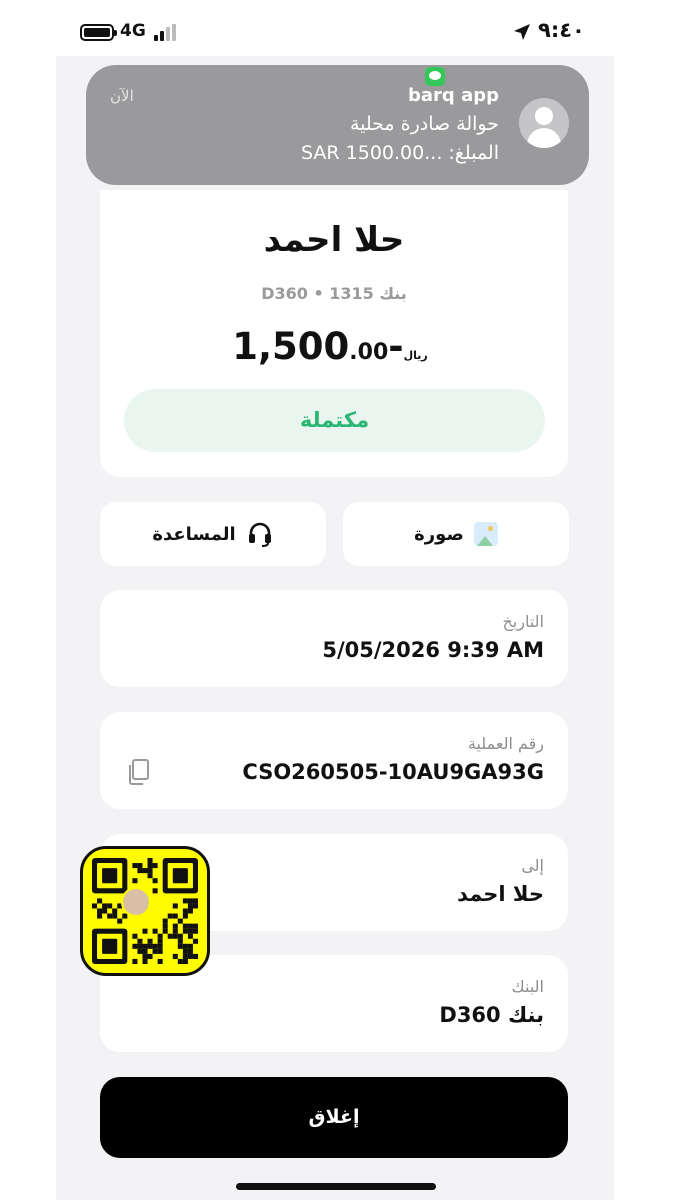  Describe the element at coordinates (433, 650) in the screenshot. I see `date-value: 5/05/2026 9:39 AM` at that location.